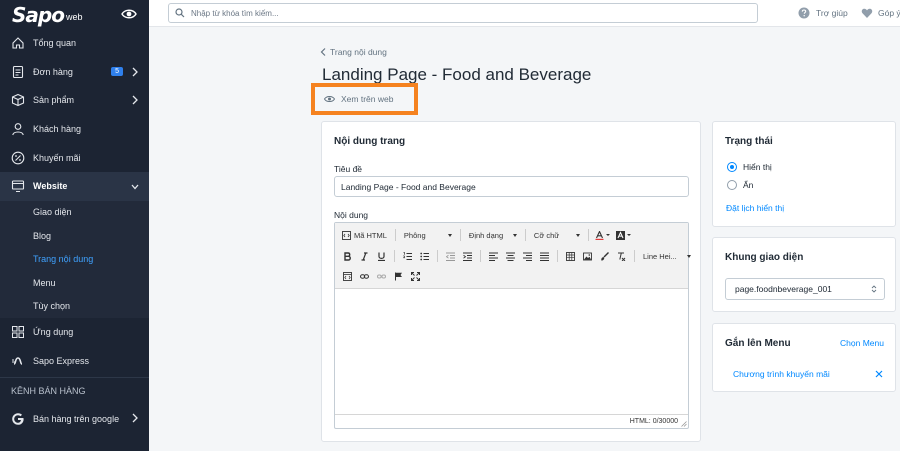 This screenshot has width=900, height=451. I want to click on format-dropdown-label: Định dạng, so click(486, 235).